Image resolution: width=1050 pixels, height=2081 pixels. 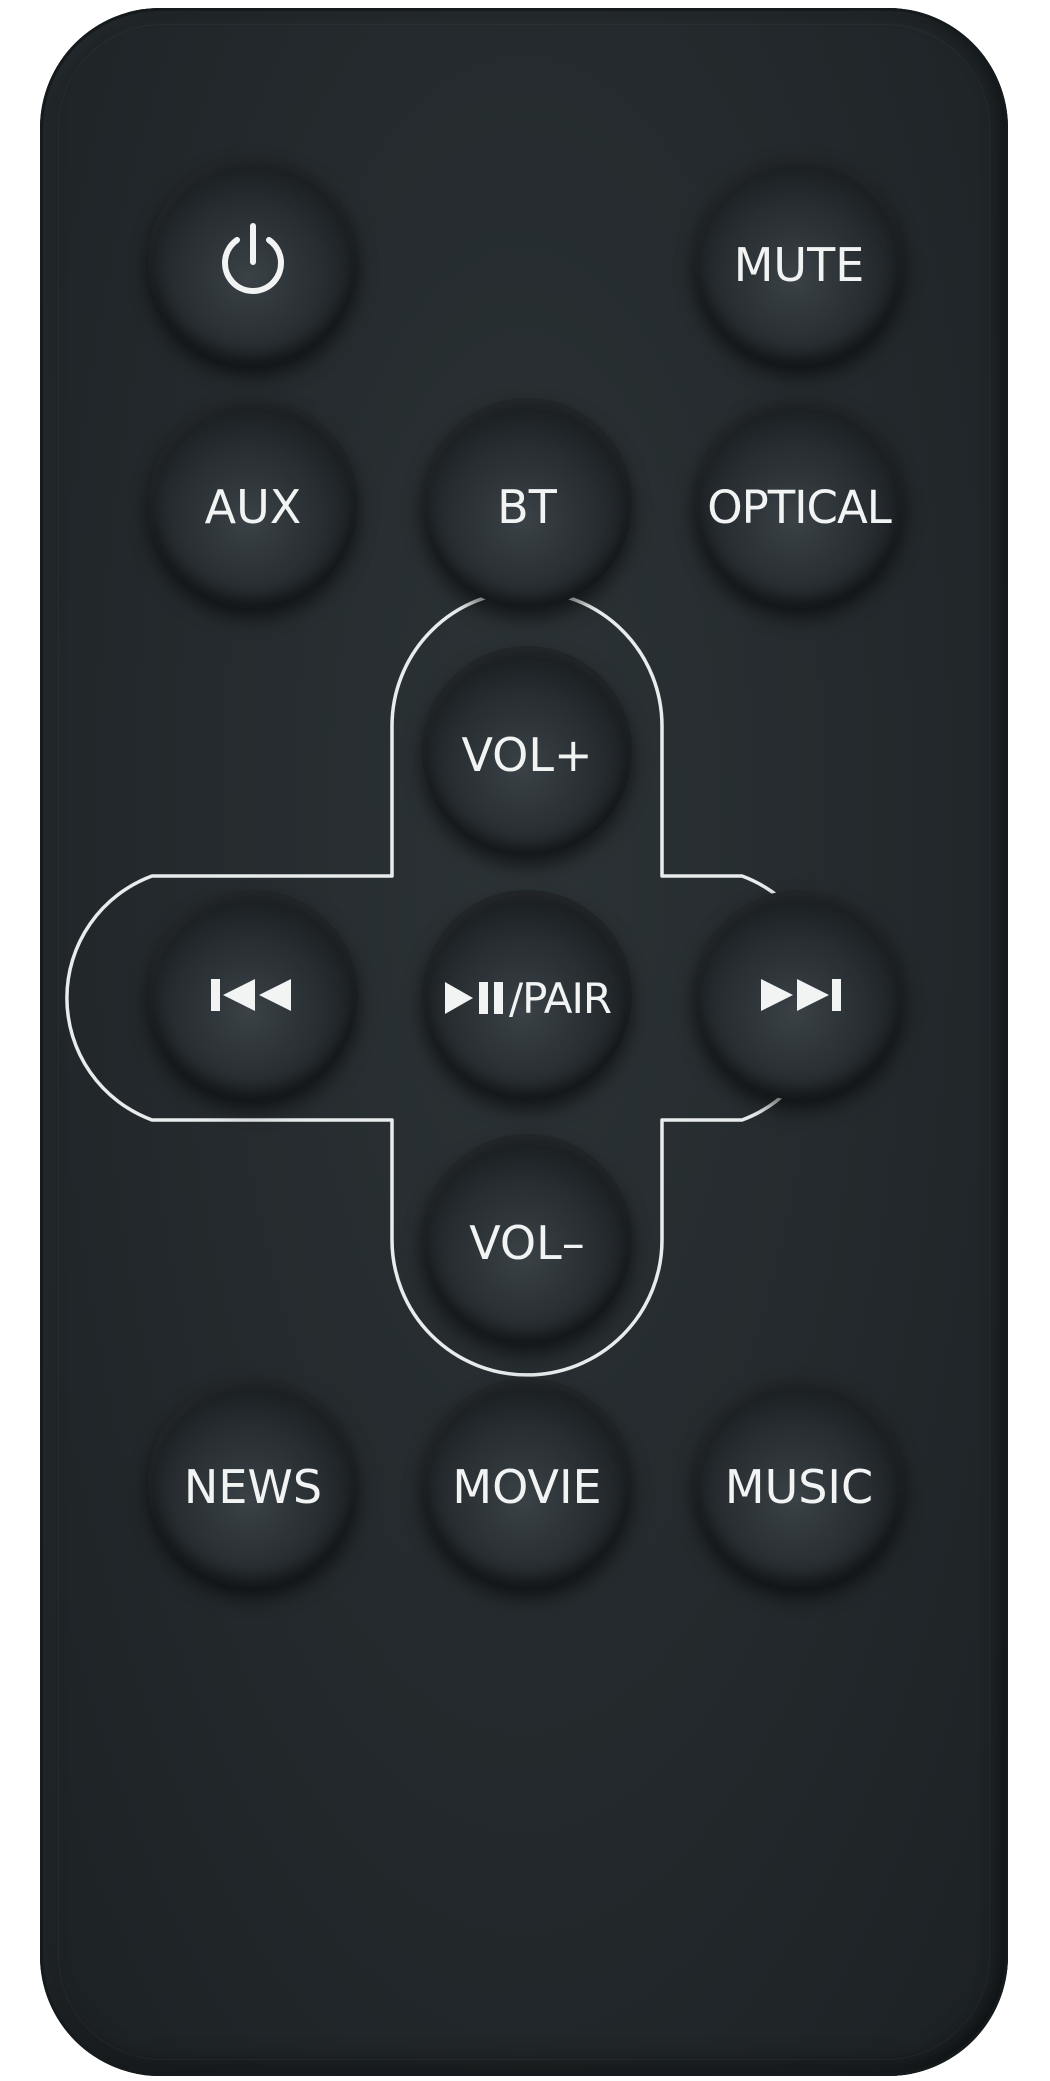 I want to click on power-icon, so click(x=253, y=261).